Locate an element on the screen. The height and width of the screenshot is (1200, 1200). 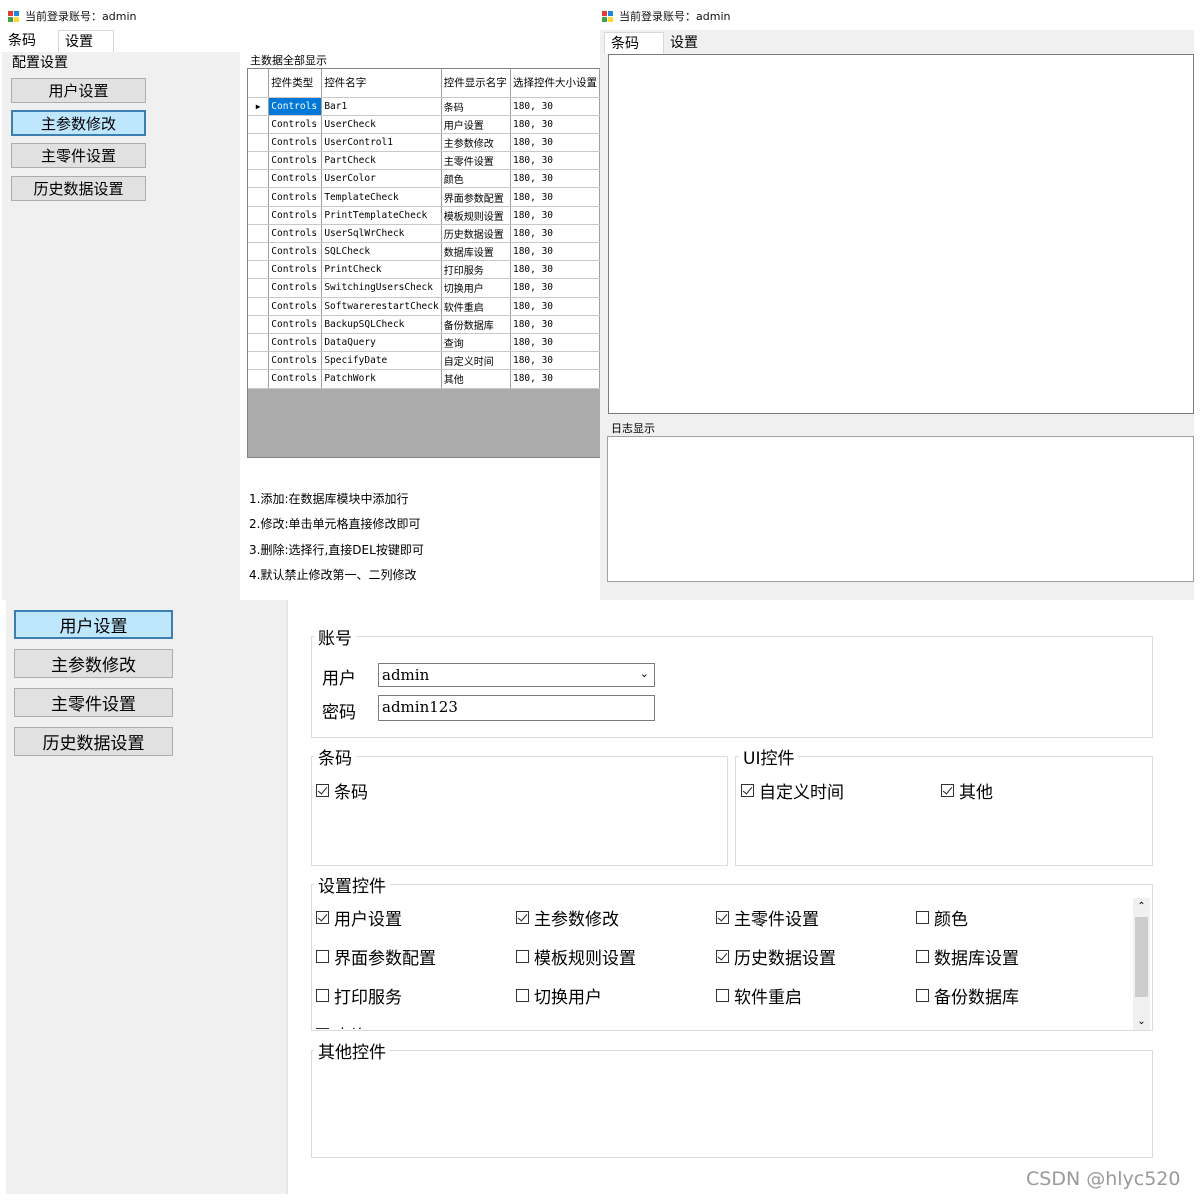
cell-display: 查询 is located at coordinates (476, 343).